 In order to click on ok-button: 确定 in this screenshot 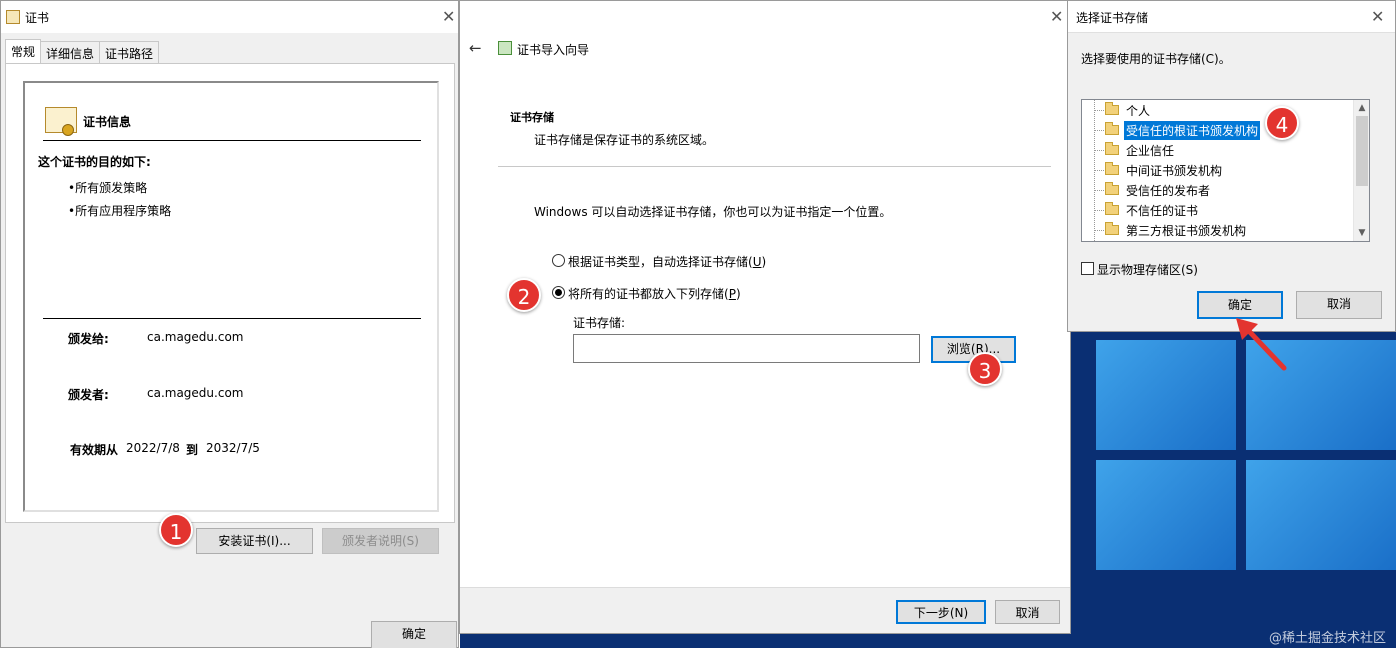, I will do `click(414, 634)`.